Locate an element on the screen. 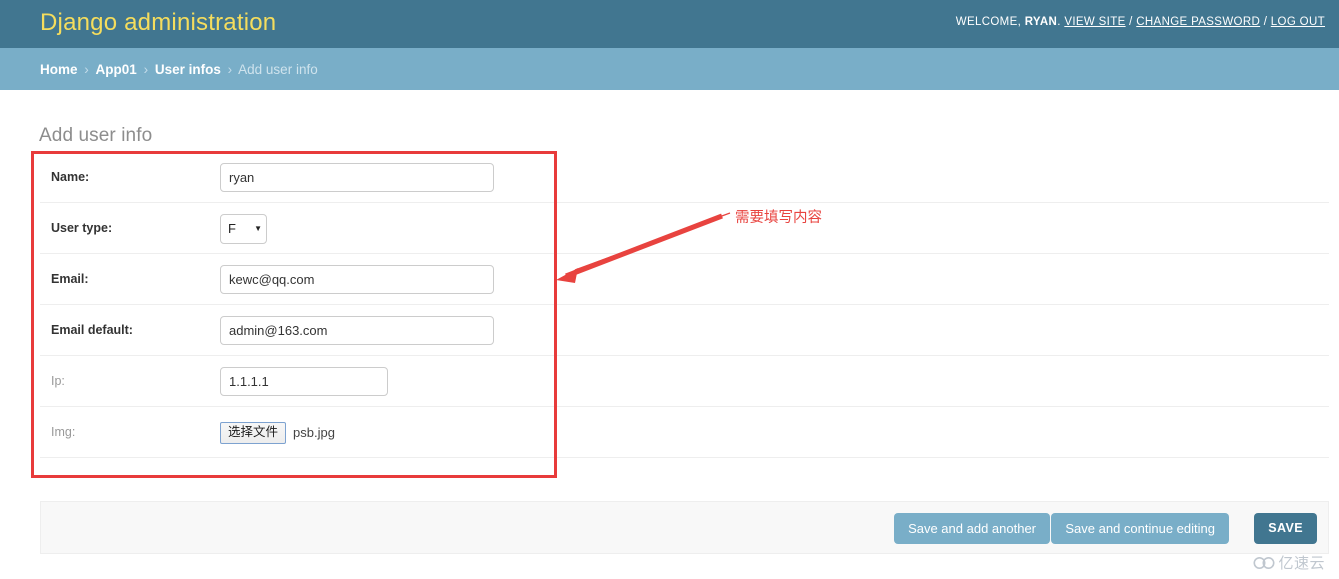  label-img: Img: is located at coordinates (63, 432).